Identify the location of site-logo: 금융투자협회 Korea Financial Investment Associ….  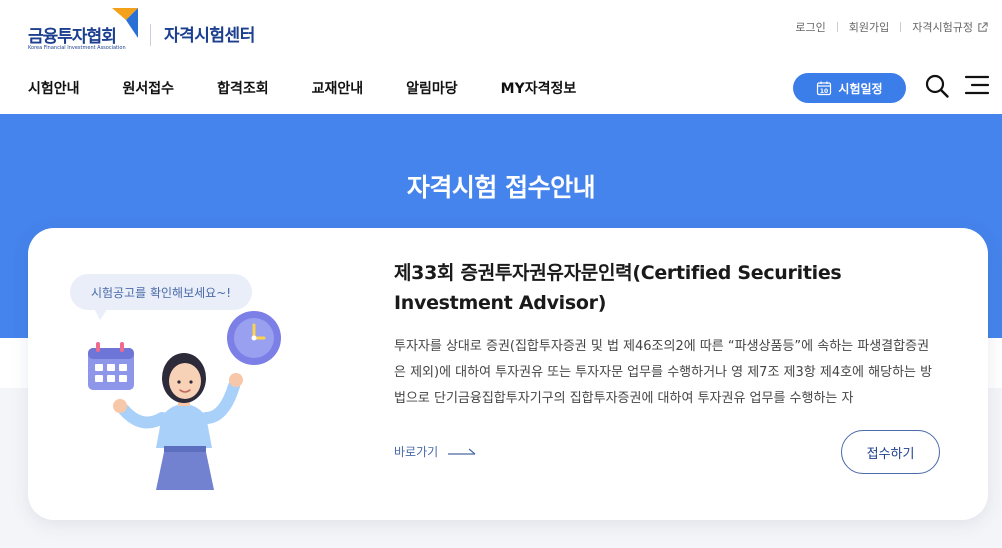
(153, 31).